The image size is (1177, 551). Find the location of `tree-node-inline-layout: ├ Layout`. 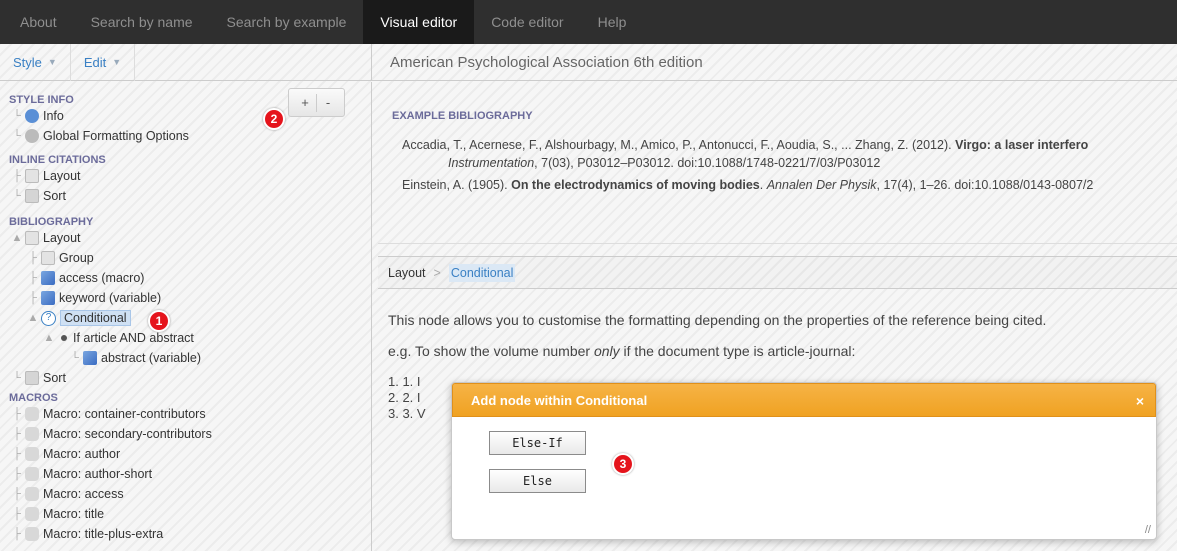

tree-node-inline-layout: ├ Layout is located at coordinates (190, 176).